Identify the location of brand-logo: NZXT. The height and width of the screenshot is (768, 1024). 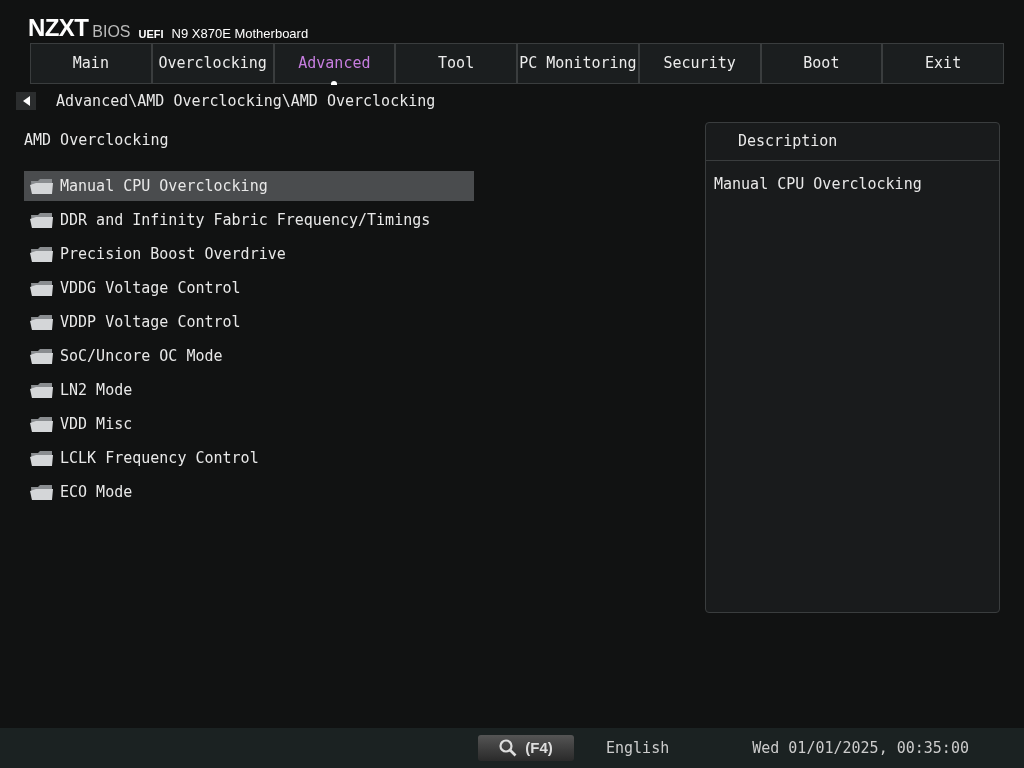
(58, 28).